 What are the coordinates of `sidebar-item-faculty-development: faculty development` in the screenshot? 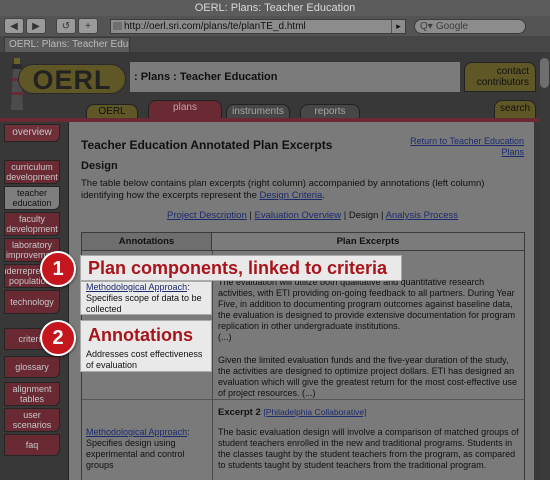 It's located at (32, 224).